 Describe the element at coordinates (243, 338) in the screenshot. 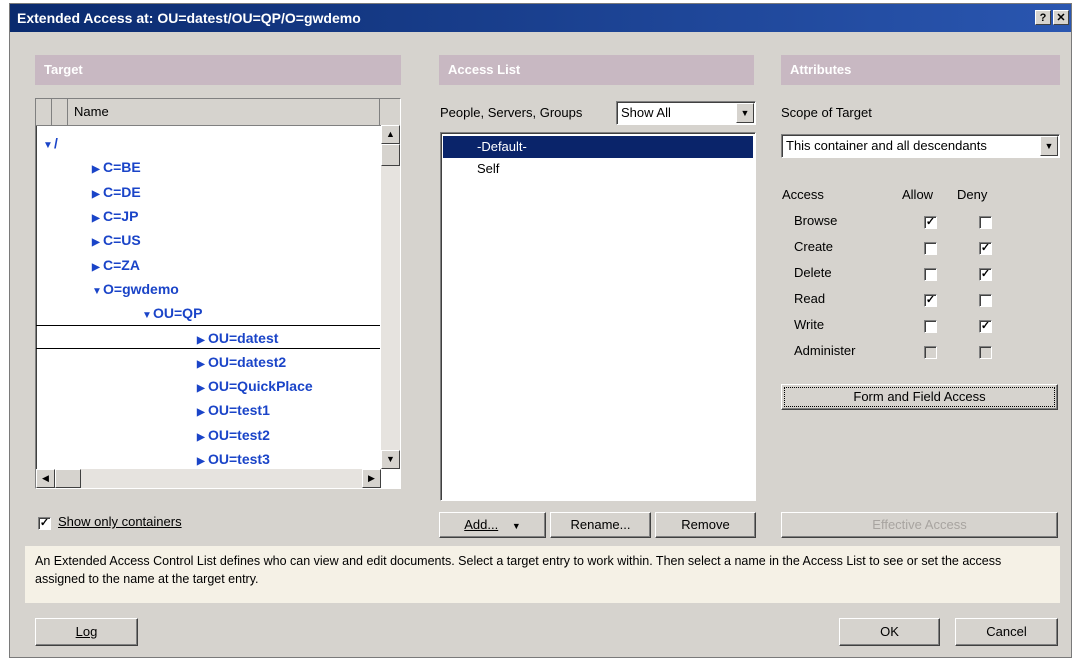

I see `tree-node-label: OU=datest` at that location.